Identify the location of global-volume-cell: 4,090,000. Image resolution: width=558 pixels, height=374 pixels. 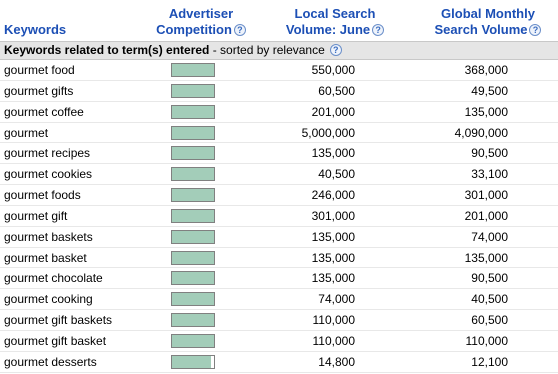
(481, 132).